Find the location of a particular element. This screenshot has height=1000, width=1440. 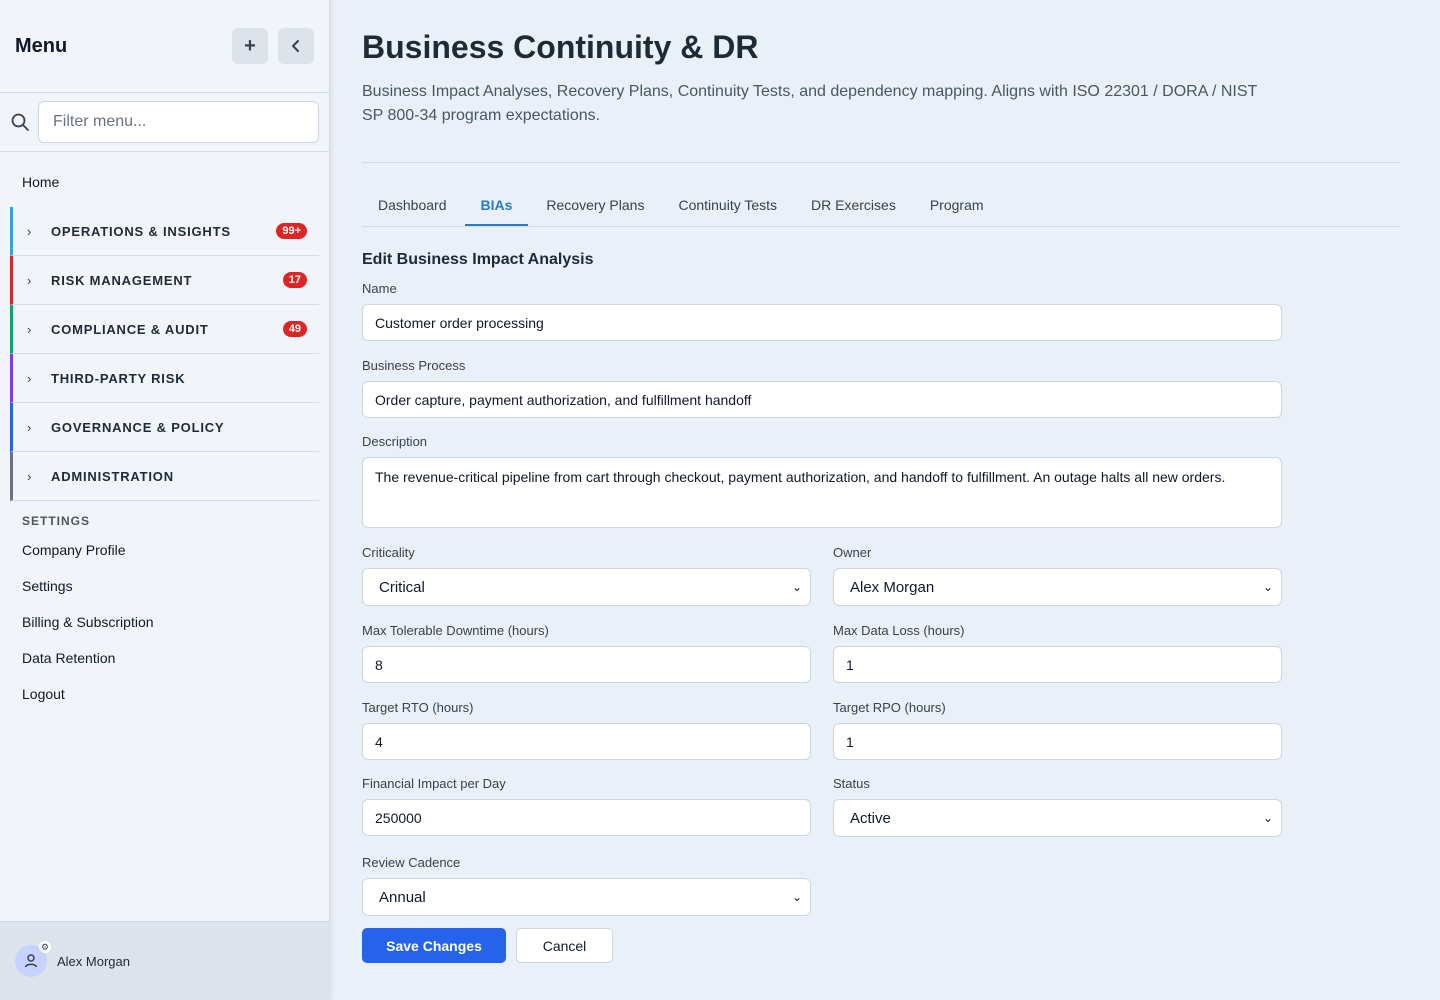

target-rto-input: 4 is located at coordinates (586, 741).